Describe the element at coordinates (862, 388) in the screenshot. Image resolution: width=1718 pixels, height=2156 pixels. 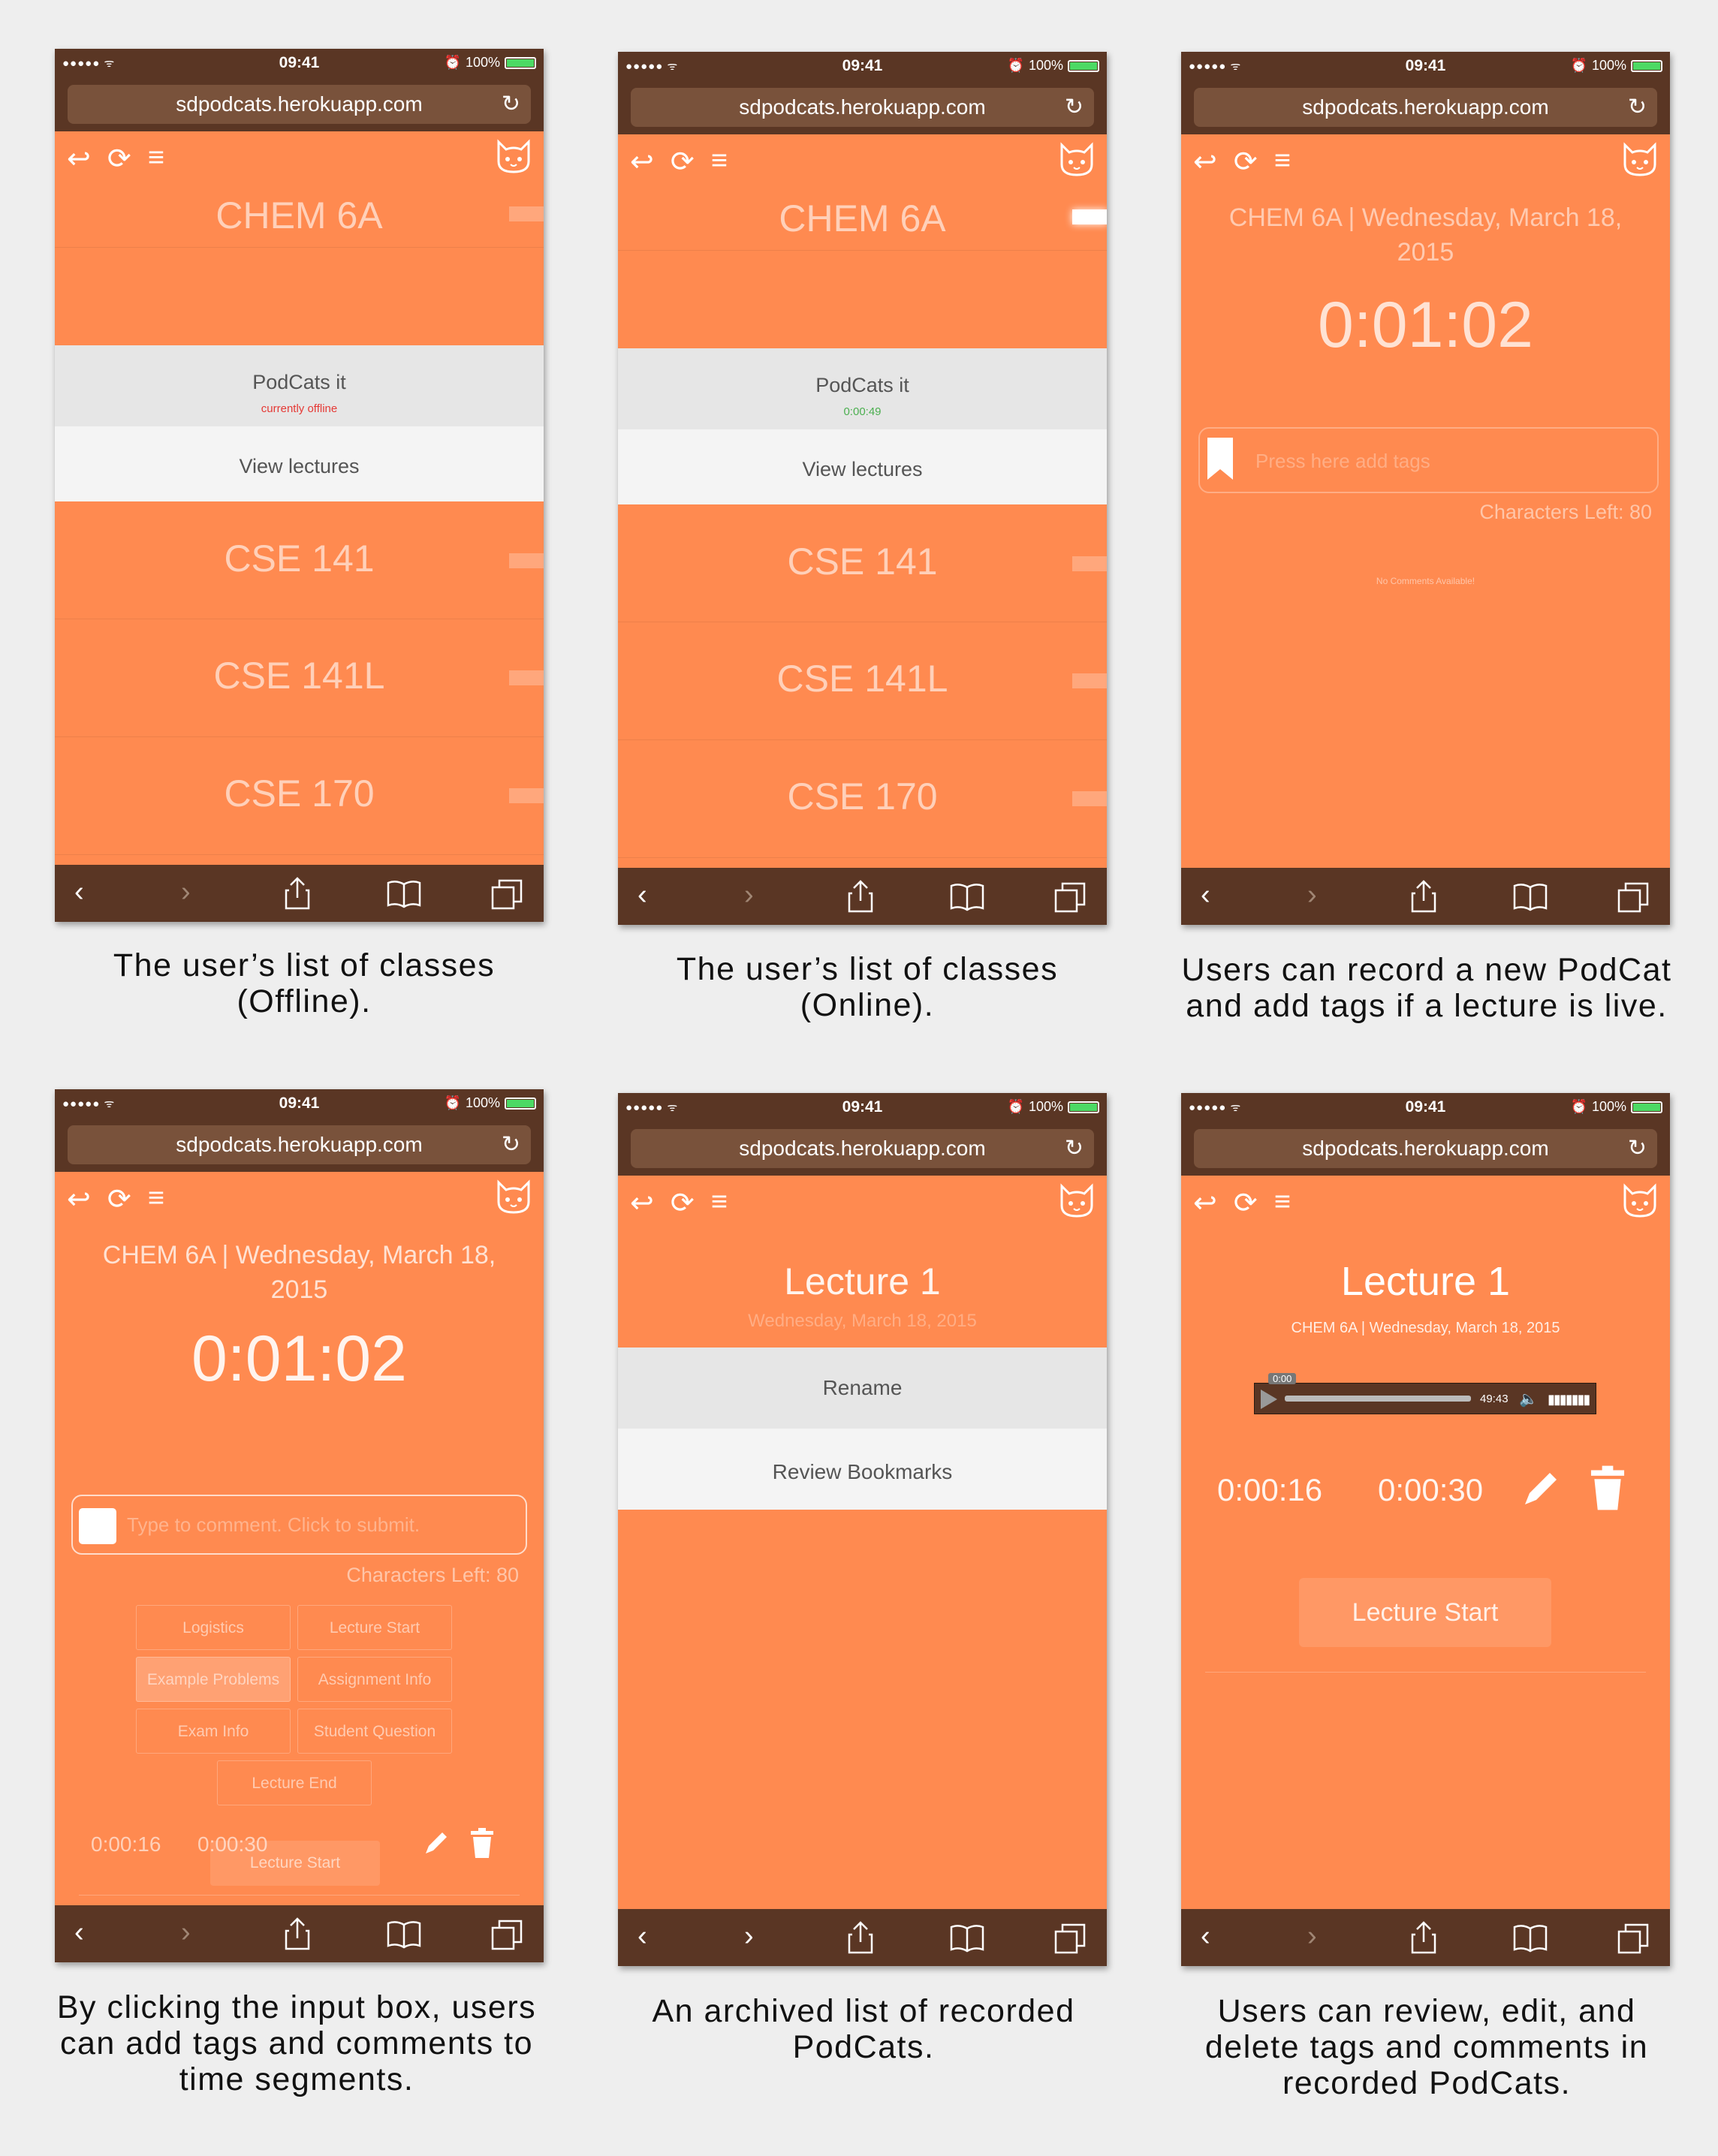
I see `podcats-it-button: PodCats it 0:00:49` at that location.